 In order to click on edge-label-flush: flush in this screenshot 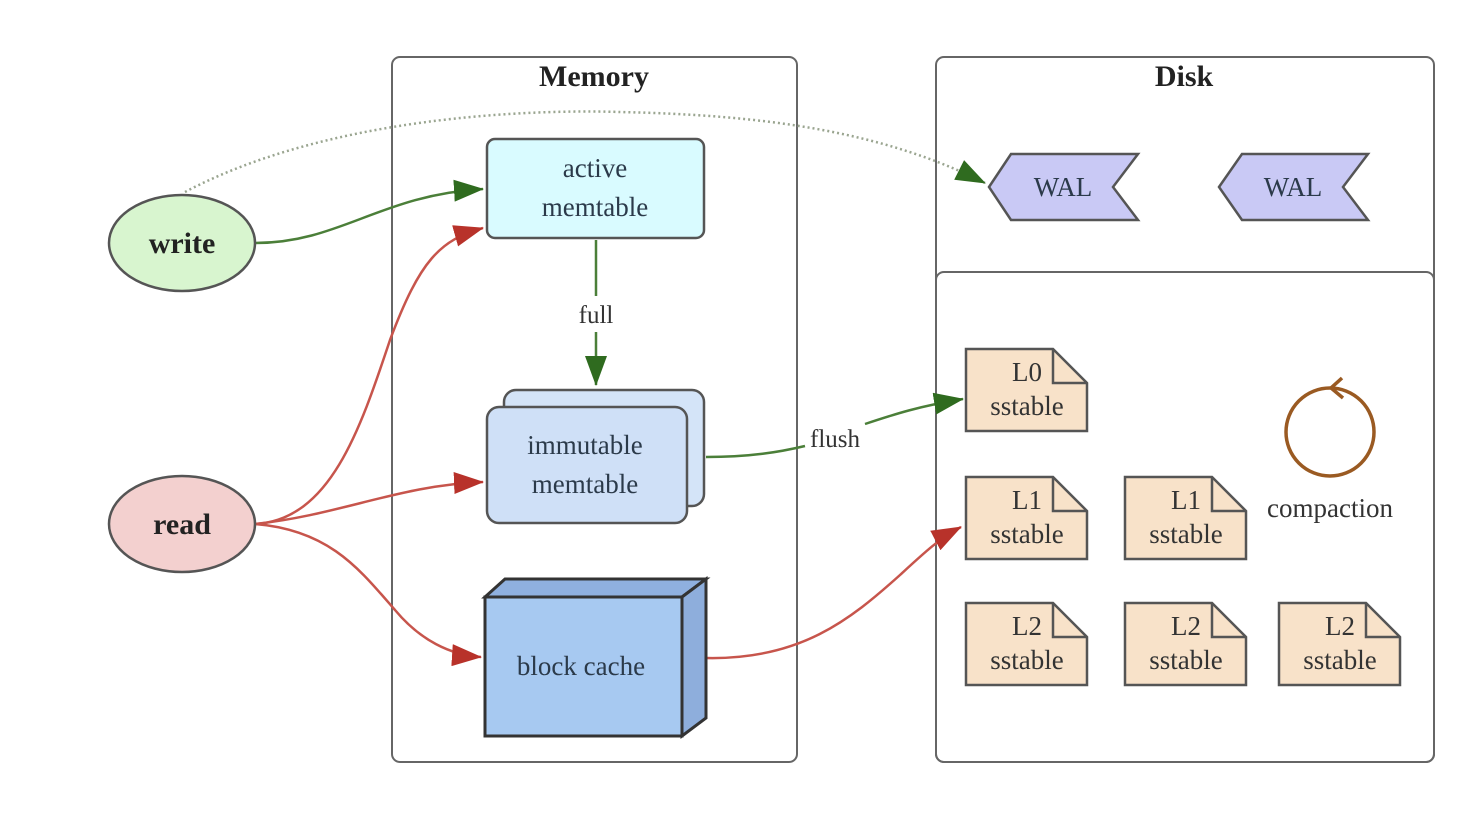, I will do `click(835, 439)`.